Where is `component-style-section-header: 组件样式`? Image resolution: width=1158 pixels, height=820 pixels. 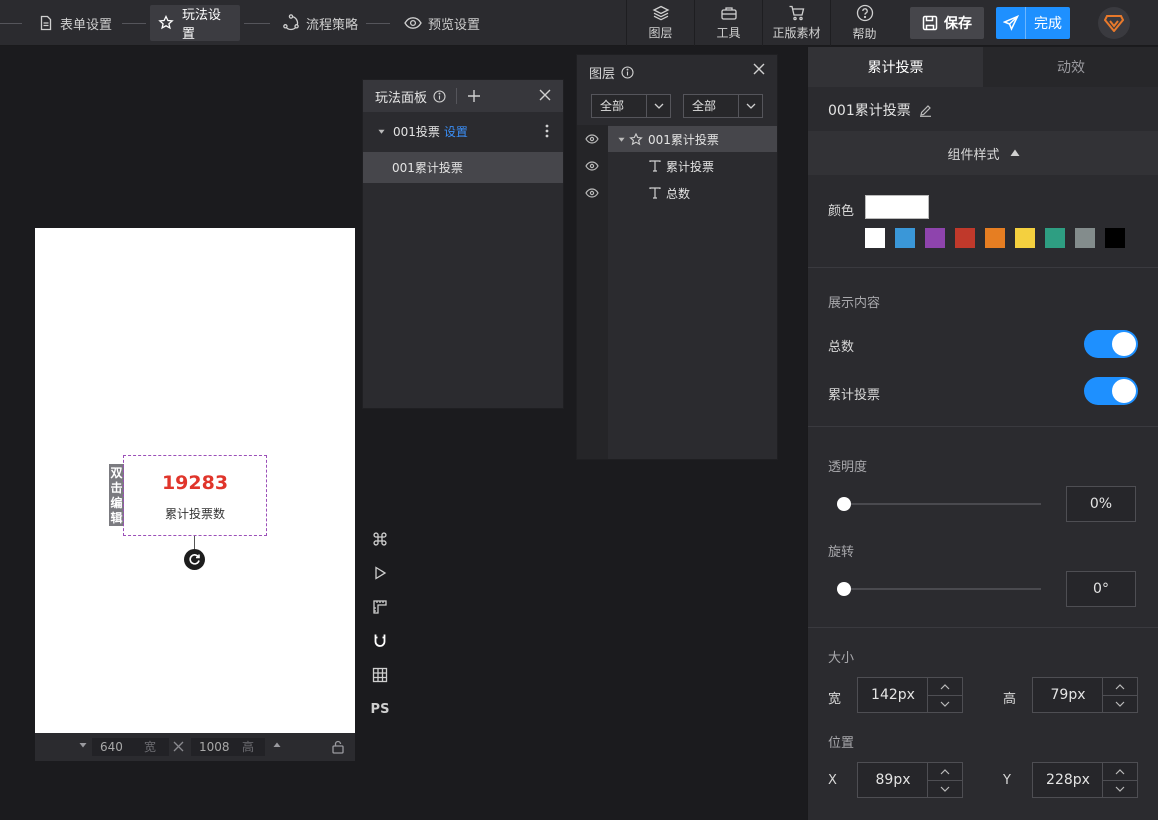 component-style-section-header: 组件样式 is located at coordinates (983, 153).